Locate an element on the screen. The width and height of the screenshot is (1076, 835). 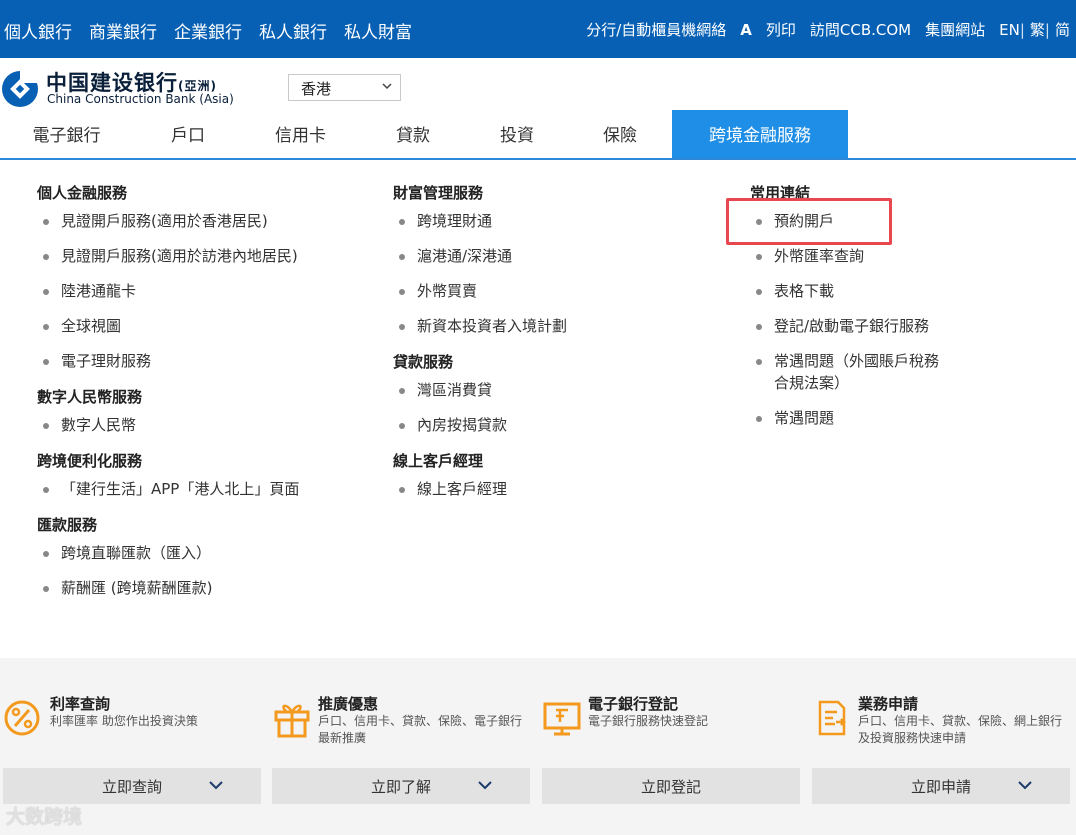
logo-english: China Construction Bank (Asia) is located at coordinates (140, 99).